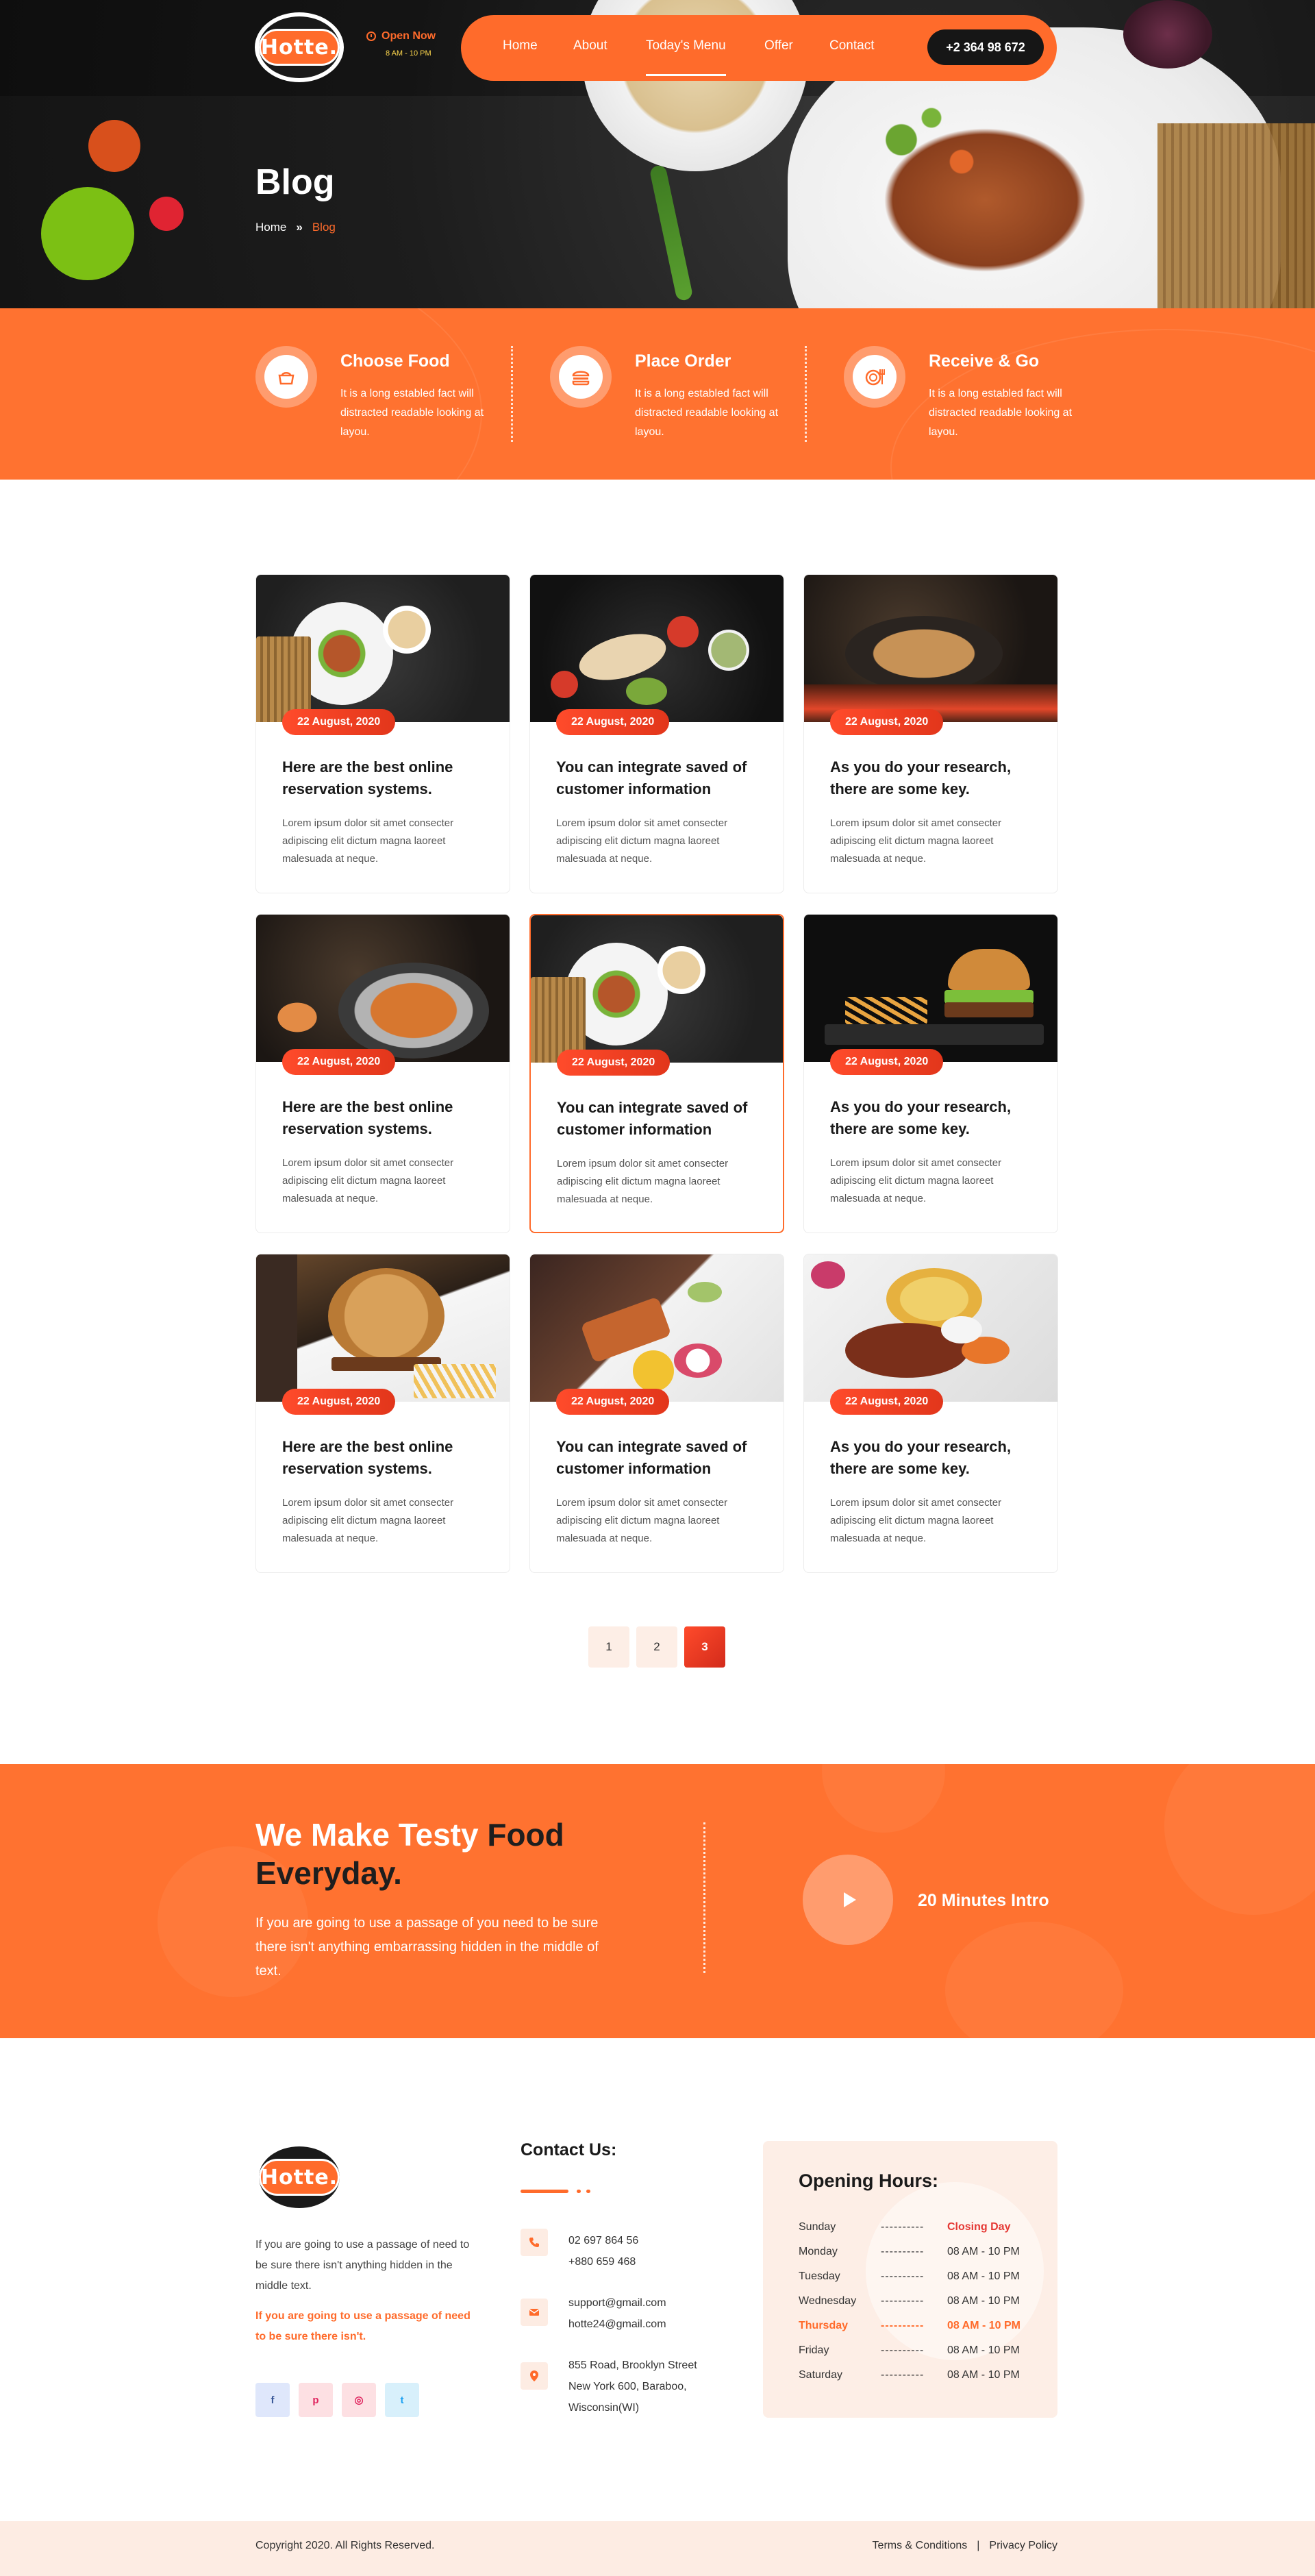 This screenshot has height=2576, width=1315. What do you see at coordinates (371, 36) in the screenshot?
I see `clock-icon` at bounding box center [371, 36].